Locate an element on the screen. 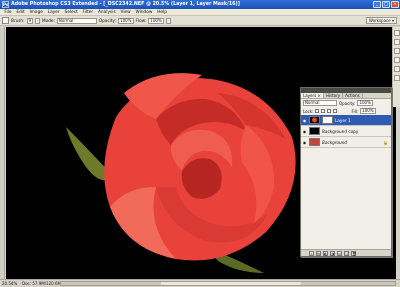  menu-select: Select is located at coordinates (71, 12).